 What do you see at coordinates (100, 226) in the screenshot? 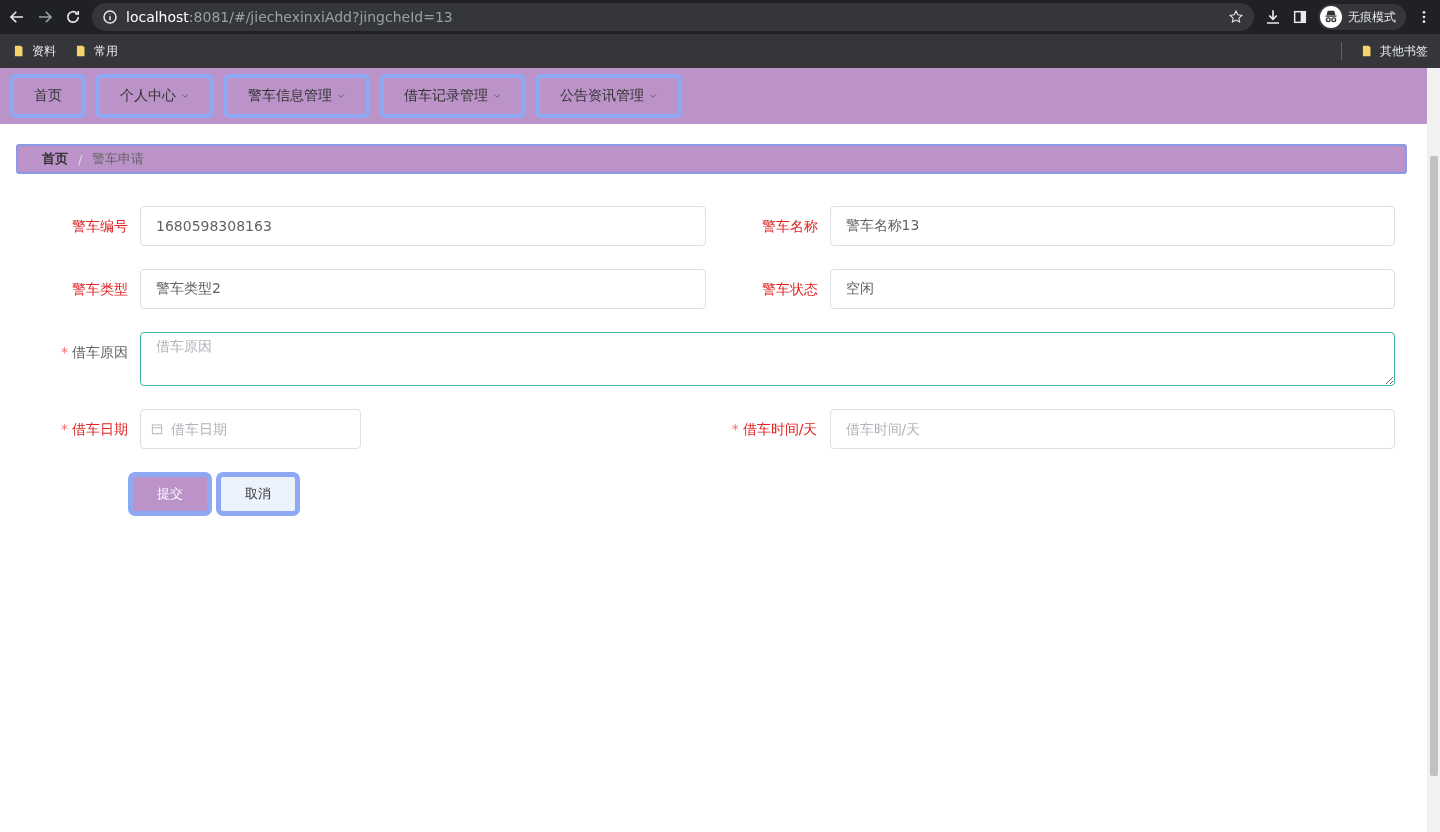
I see `field-label: 警车编号` at bounding box center [100, 226].